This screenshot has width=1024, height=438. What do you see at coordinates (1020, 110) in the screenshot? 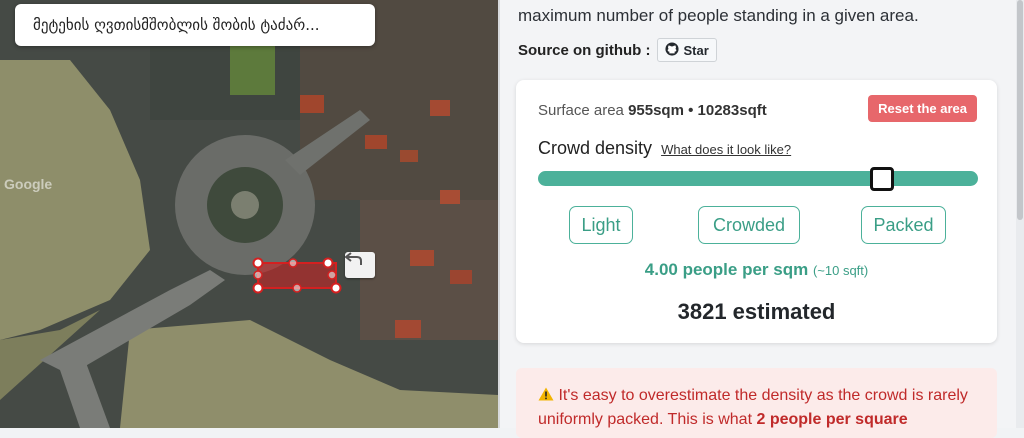
I see `page-scrollbar-thumb` at bounding box center [1020, 110].